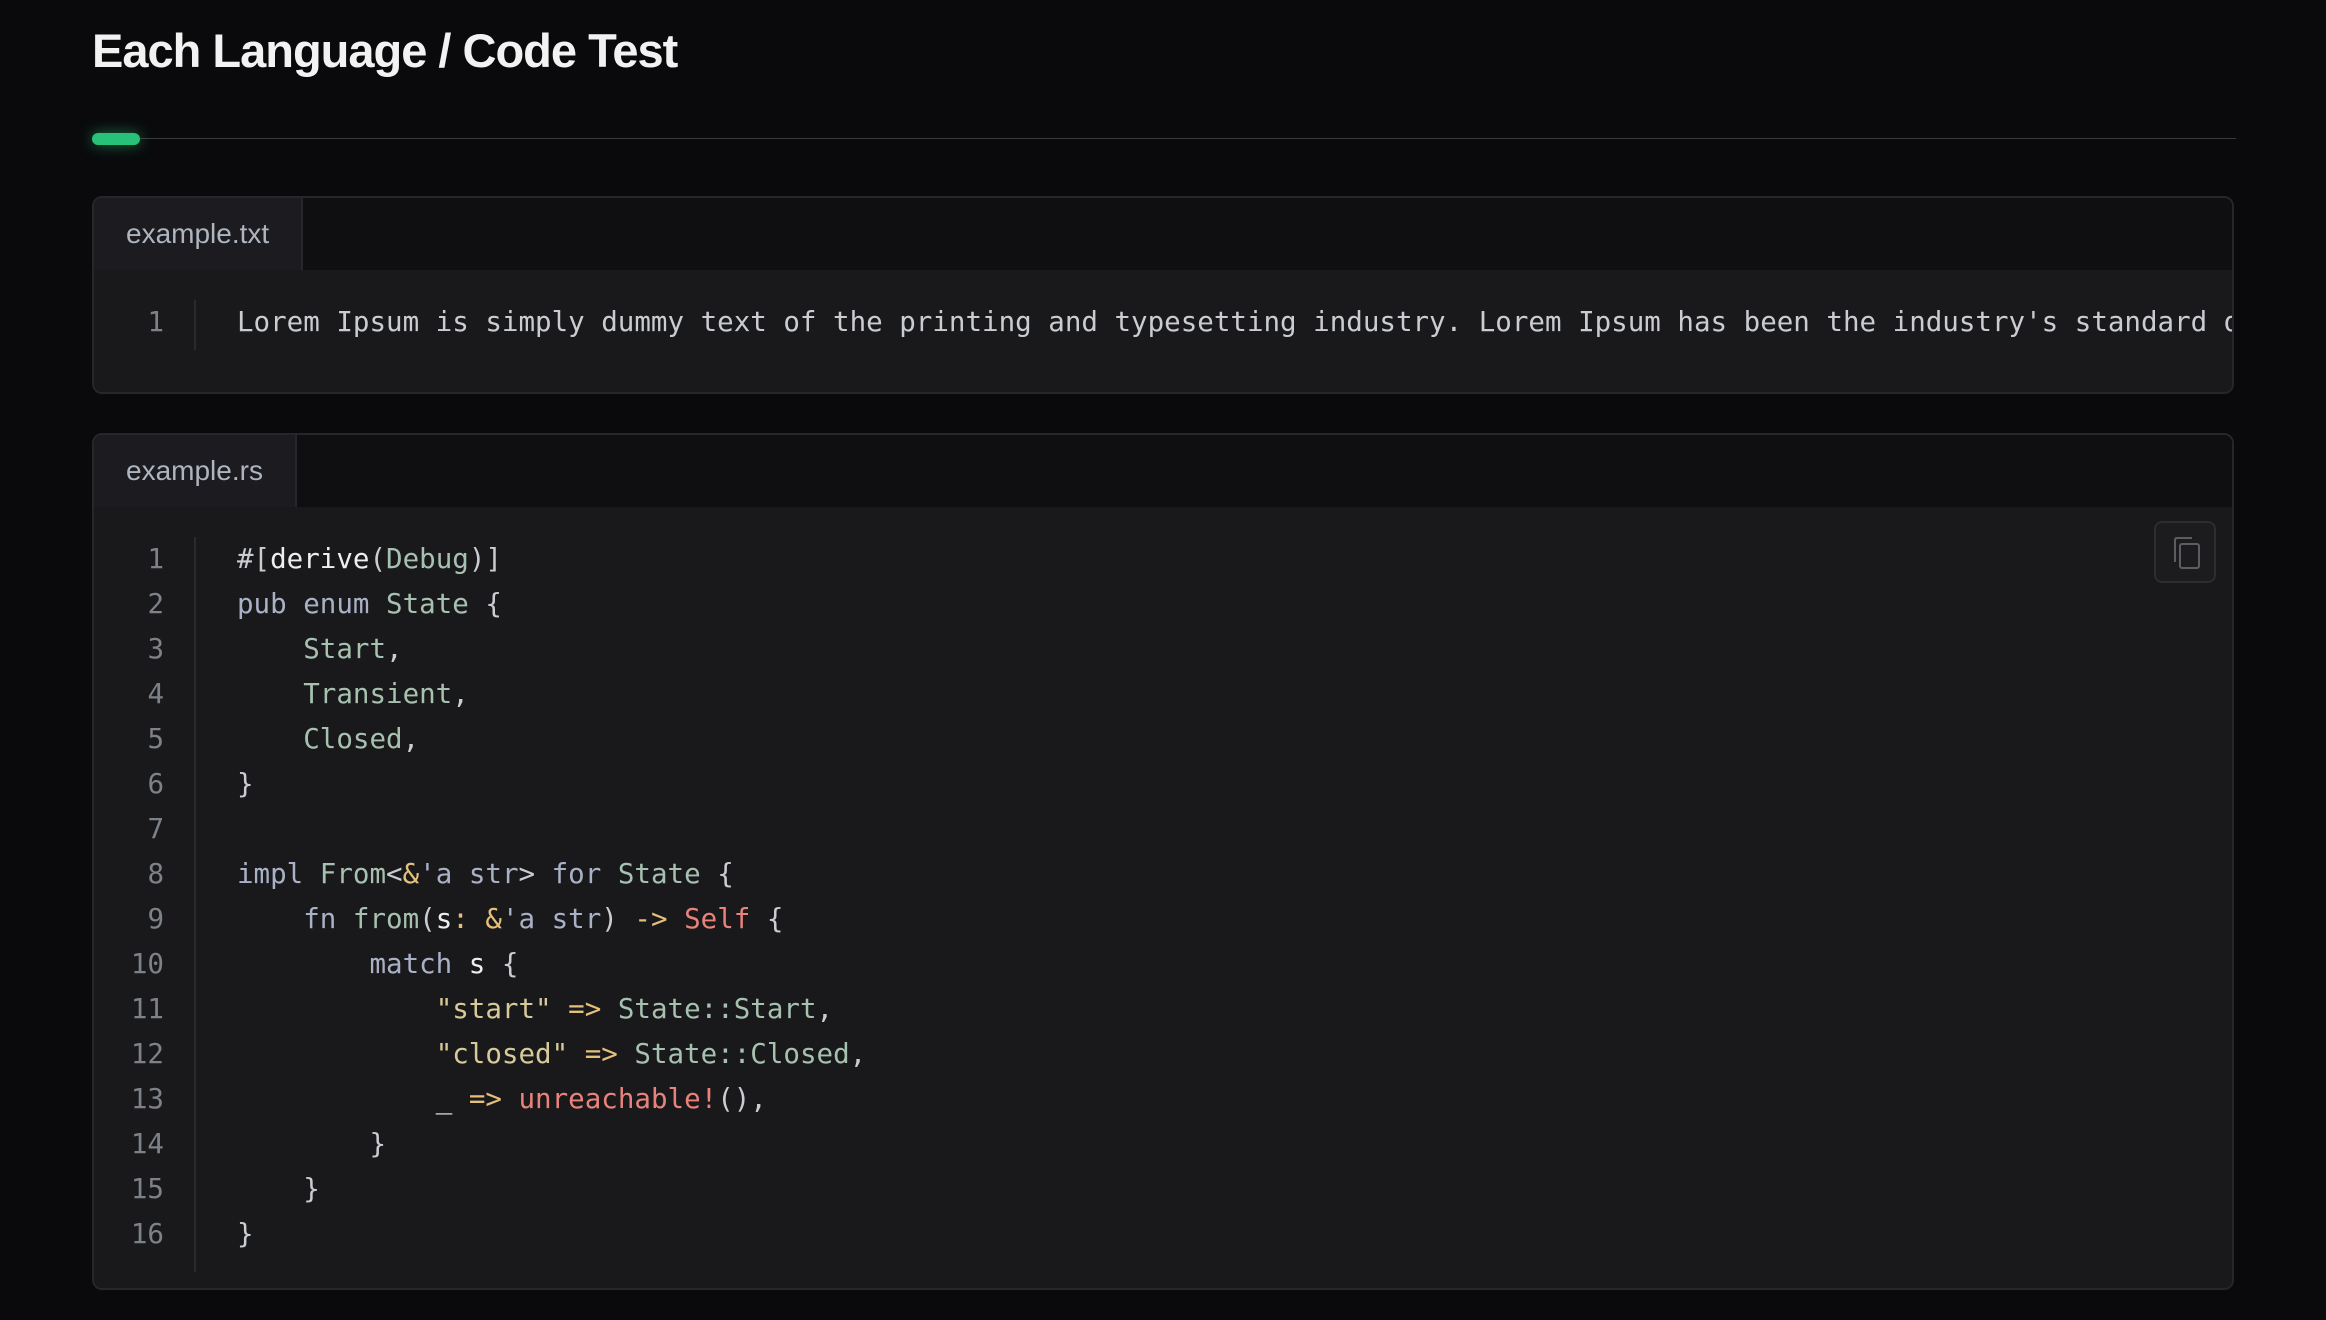 The height and width of the screenshot is (1320, 2326). Describe the element at coordinates (295, 919) in the screenshot. I see `code-token: fn` at that location.